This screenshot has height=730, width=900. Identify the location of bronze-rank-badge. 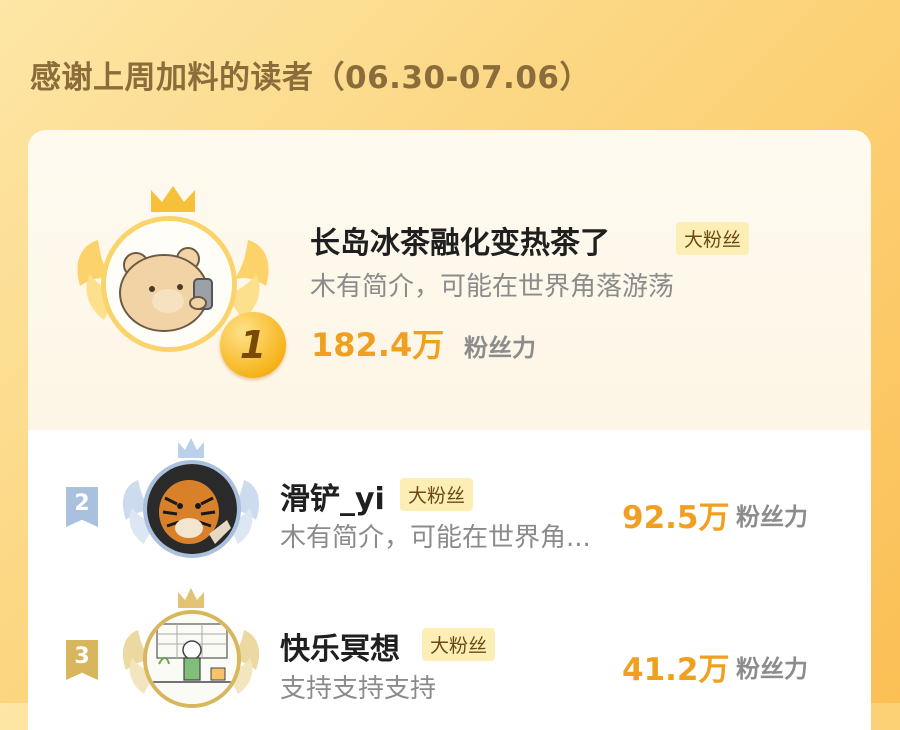
(191, 658).